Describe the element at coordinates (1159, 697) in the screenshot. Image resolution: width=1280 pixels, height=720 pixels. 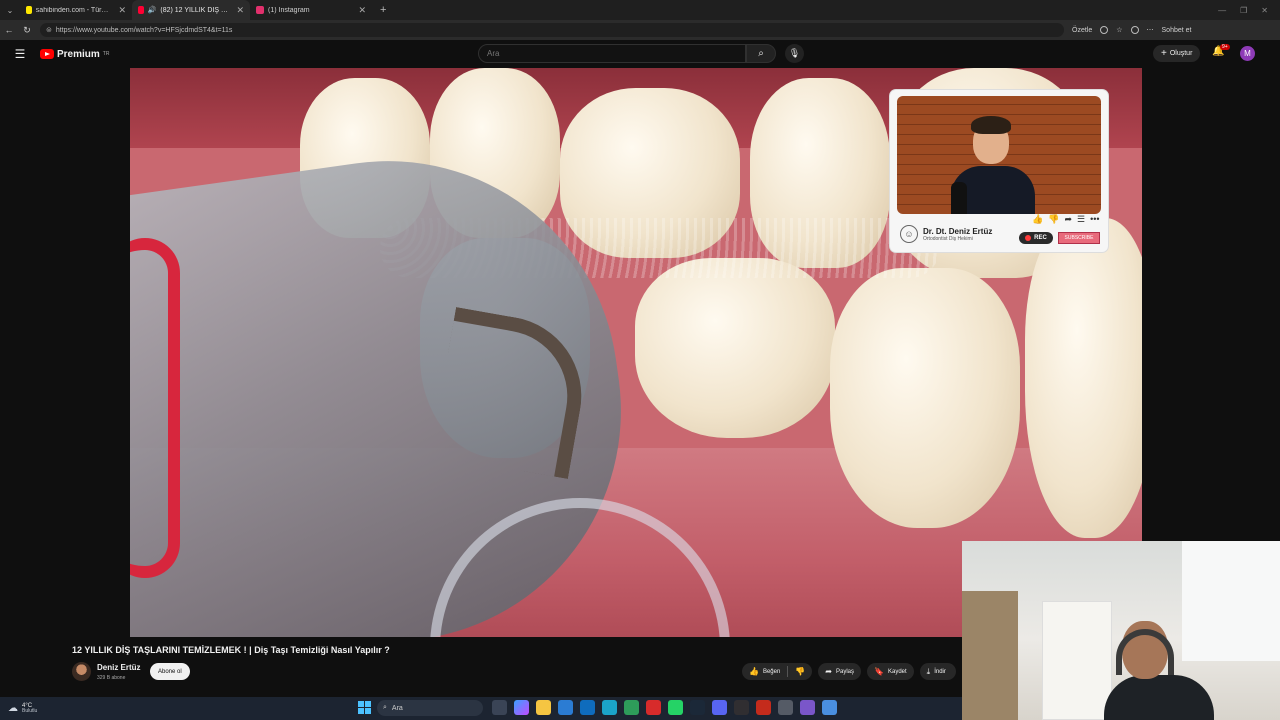
I see `streamer-body` at that location.